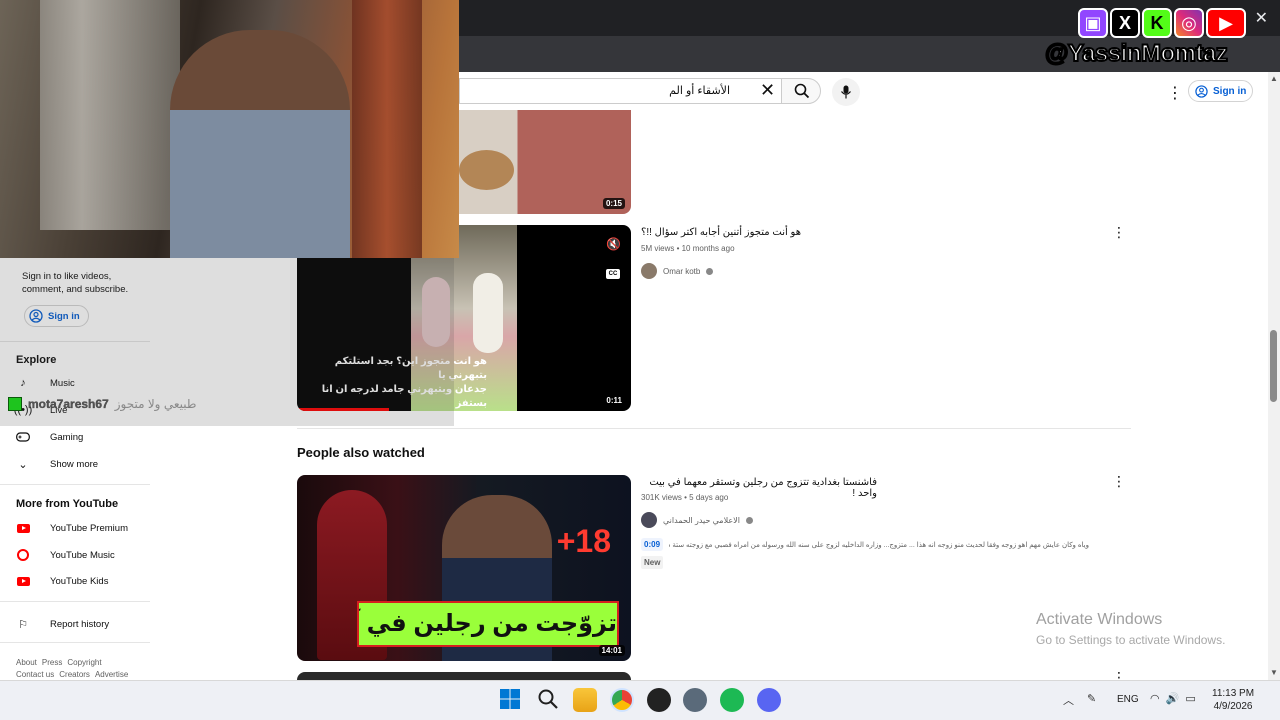 The image size is (1280, 720). I want to click on microphone-icon, so click(846, 92).